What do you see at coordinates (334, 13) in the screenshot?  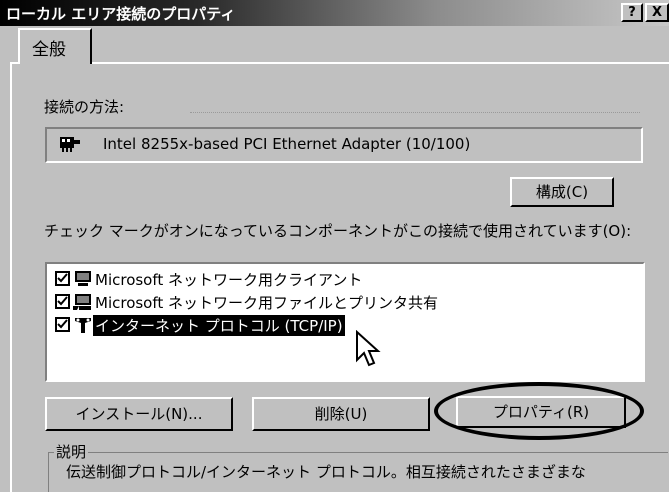 I see `title-bar: ローカル エリア接続のプロパティ ? X` at bounding box center [334, 13].